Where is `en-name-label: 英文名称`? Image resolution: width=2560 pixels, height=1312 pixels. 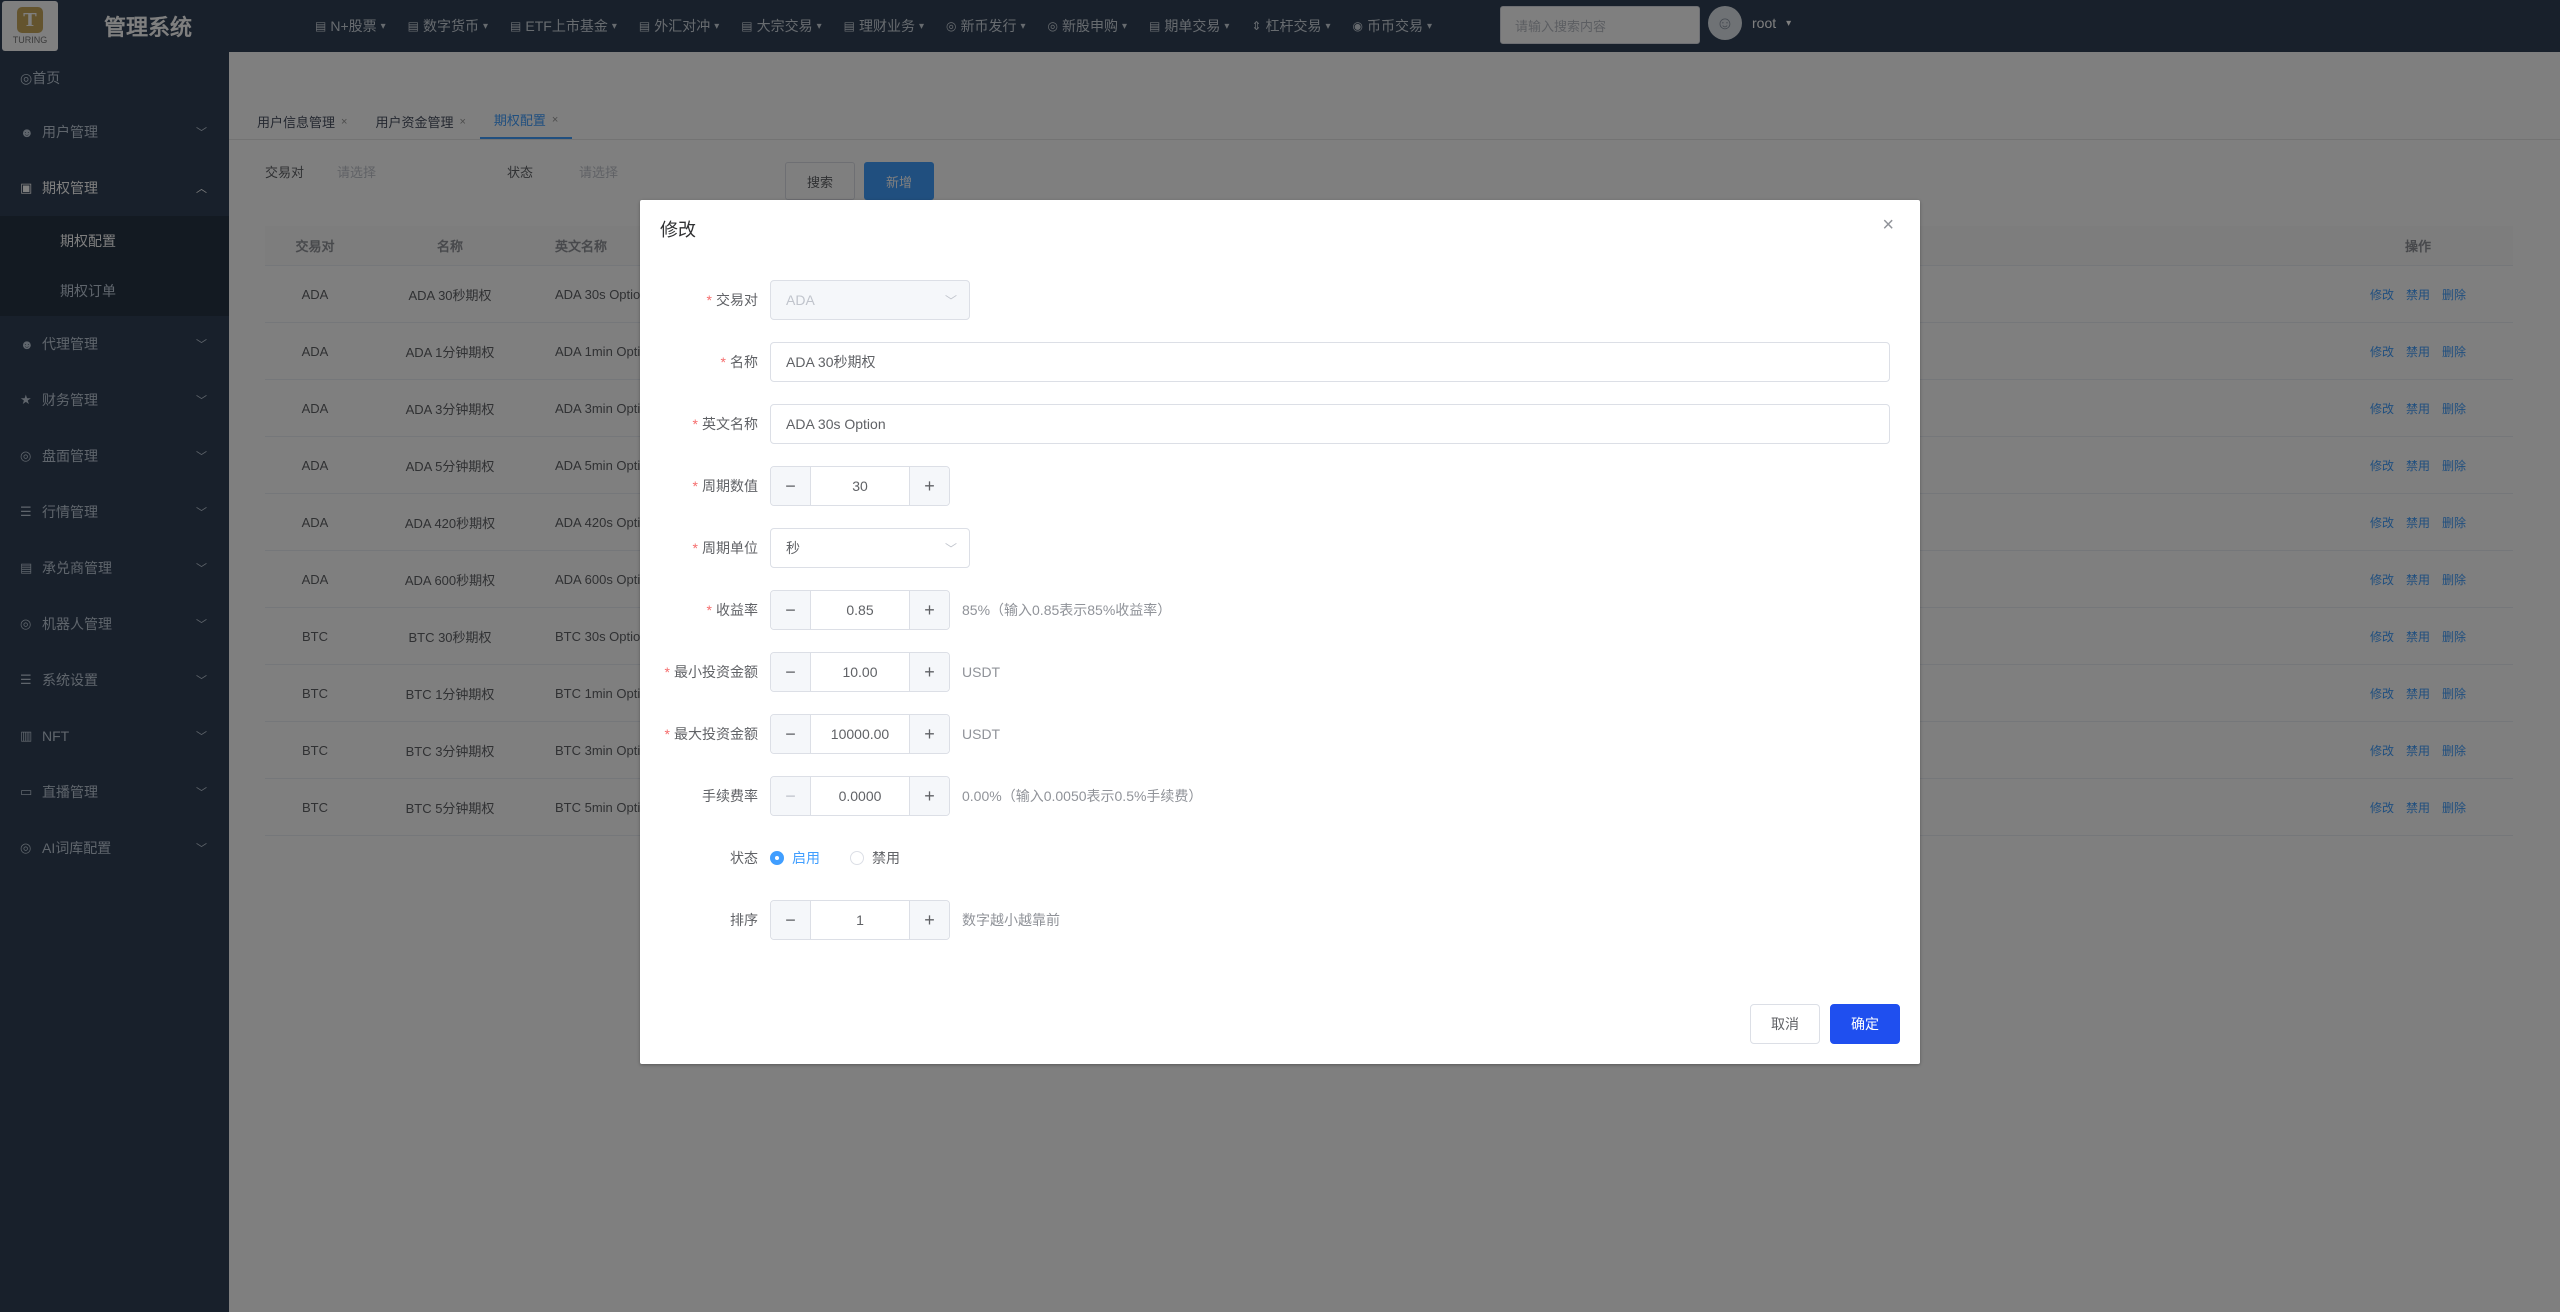 en-name-label: 英文名称 is located at coordinates (730, 424).